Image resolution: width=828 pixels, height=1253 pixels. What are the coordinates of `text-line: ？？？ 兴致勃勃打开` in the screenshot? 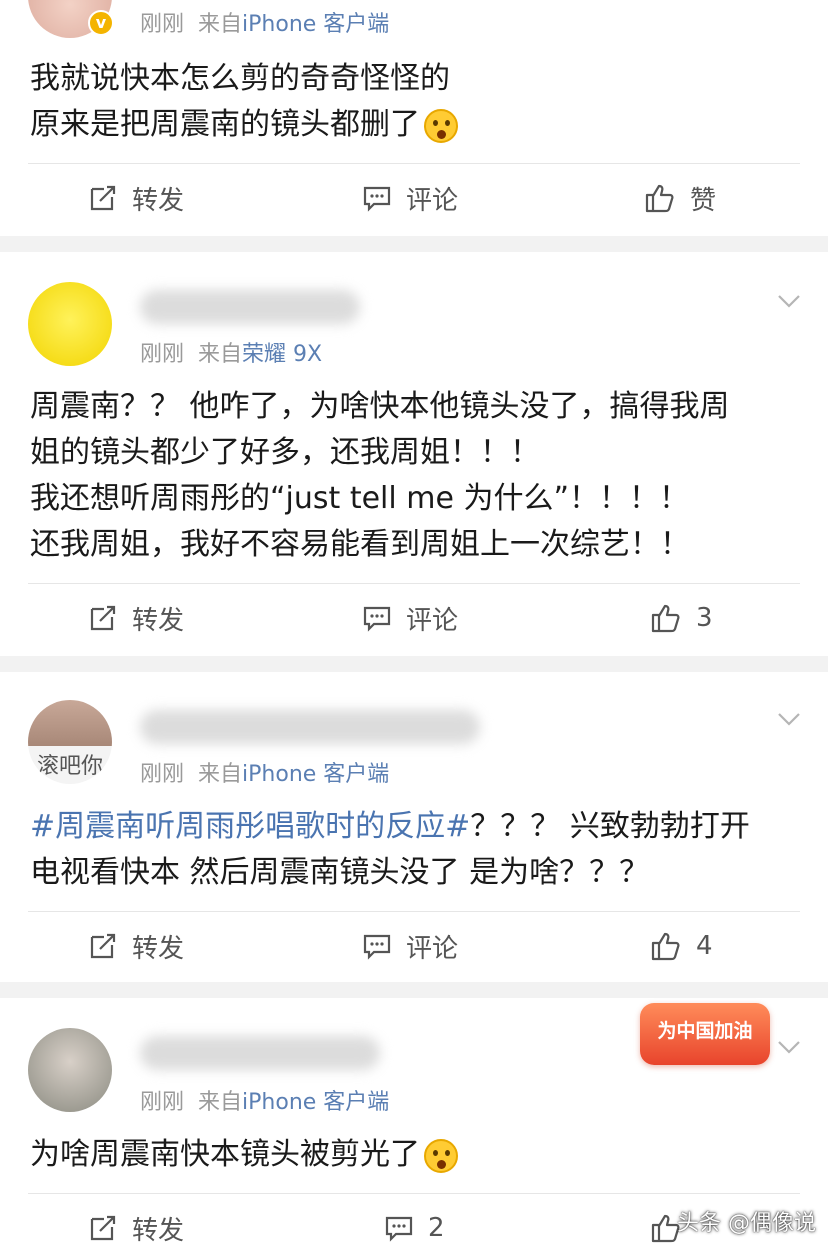 It's located at (610, 826).